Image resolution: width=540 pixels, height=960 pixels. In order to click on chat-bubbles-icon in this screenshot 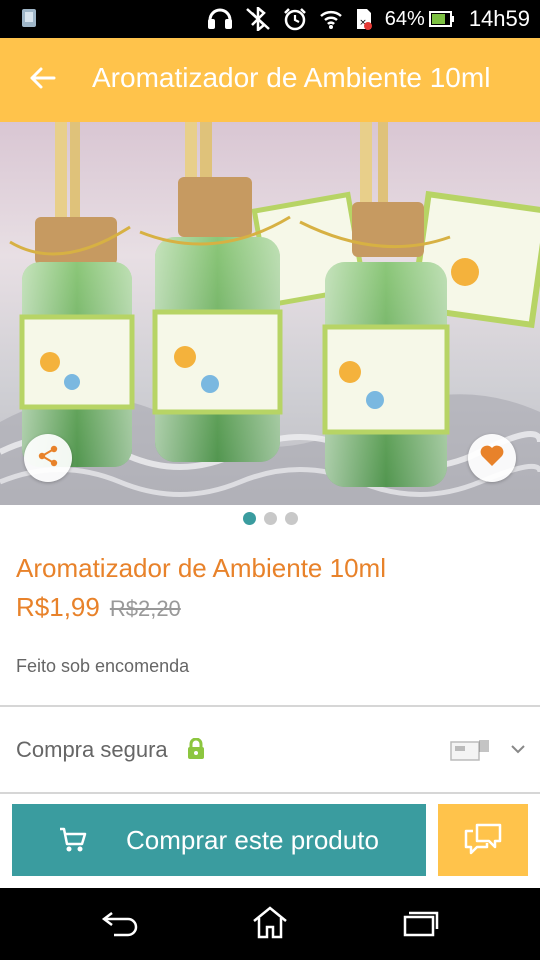, I will do `click(483, 840)`.